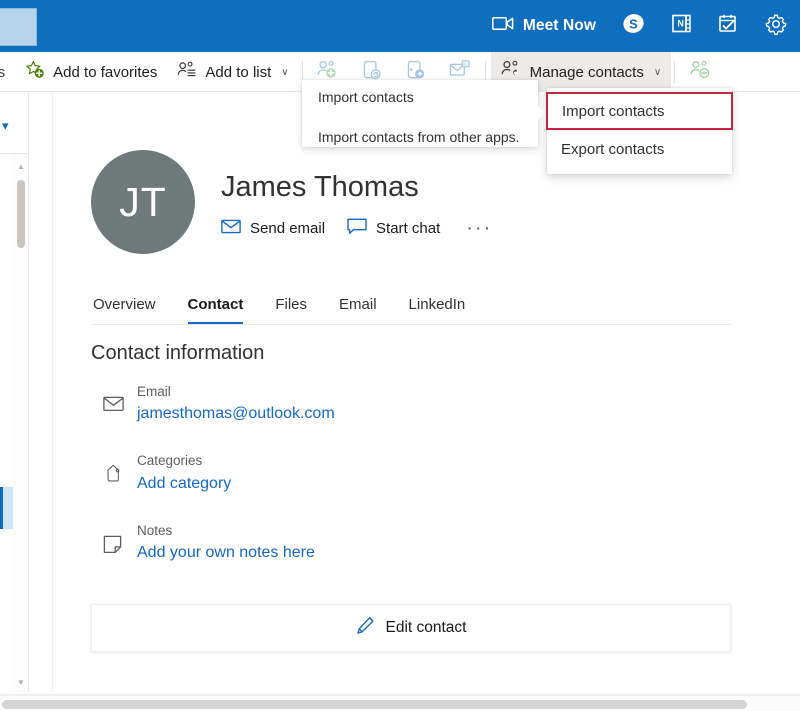 The image size is (800, 711). Describe the element at coordinates (231, 228) in the screenshot. I see `envelope-icon` at that location.